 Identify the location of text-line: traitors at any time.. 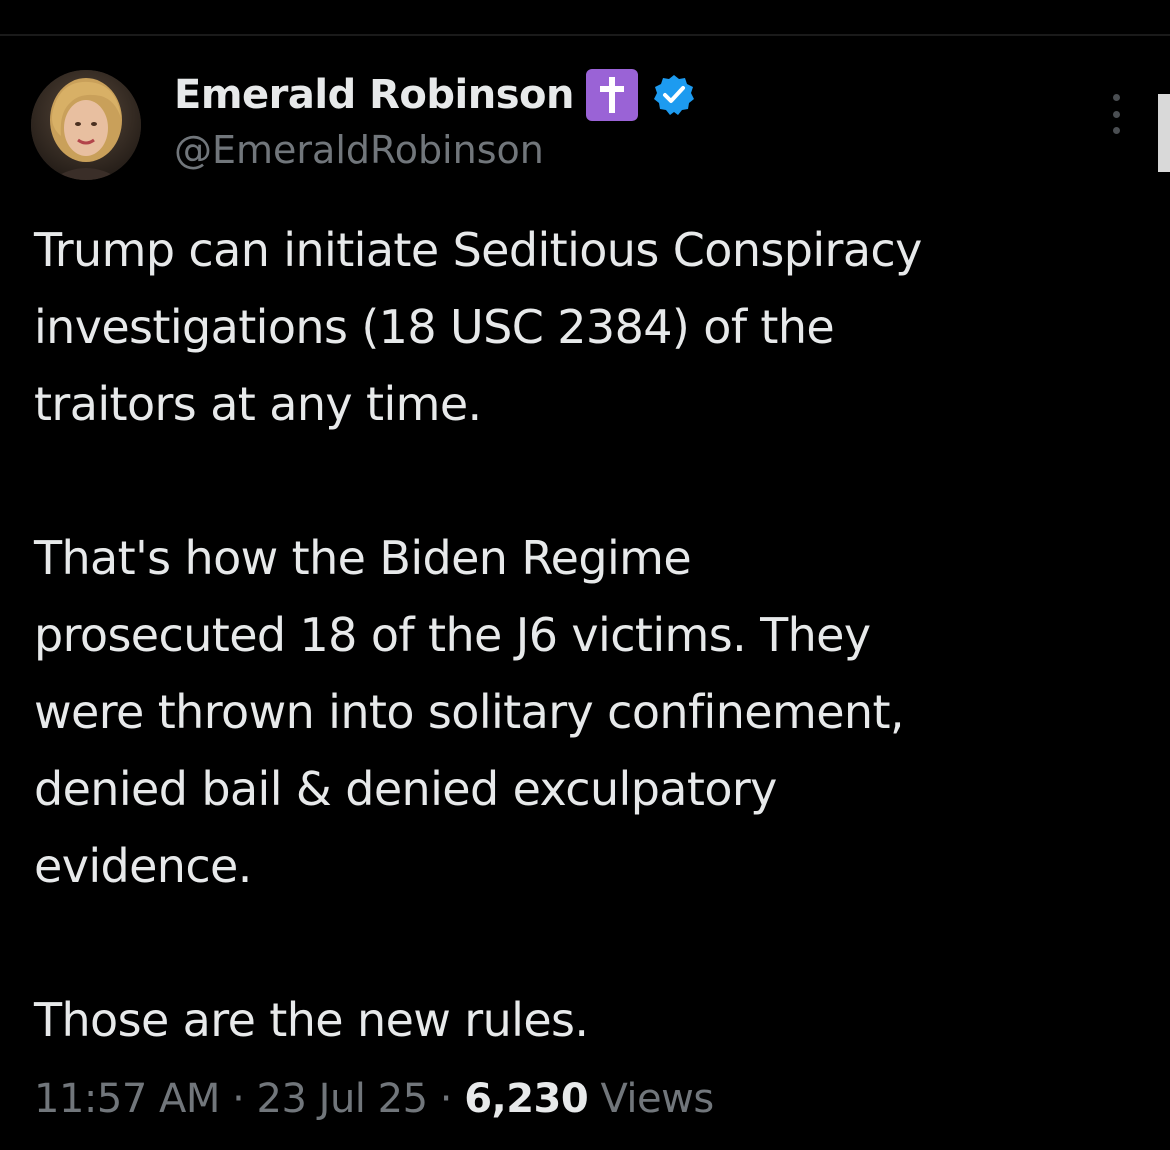
(258, 404).